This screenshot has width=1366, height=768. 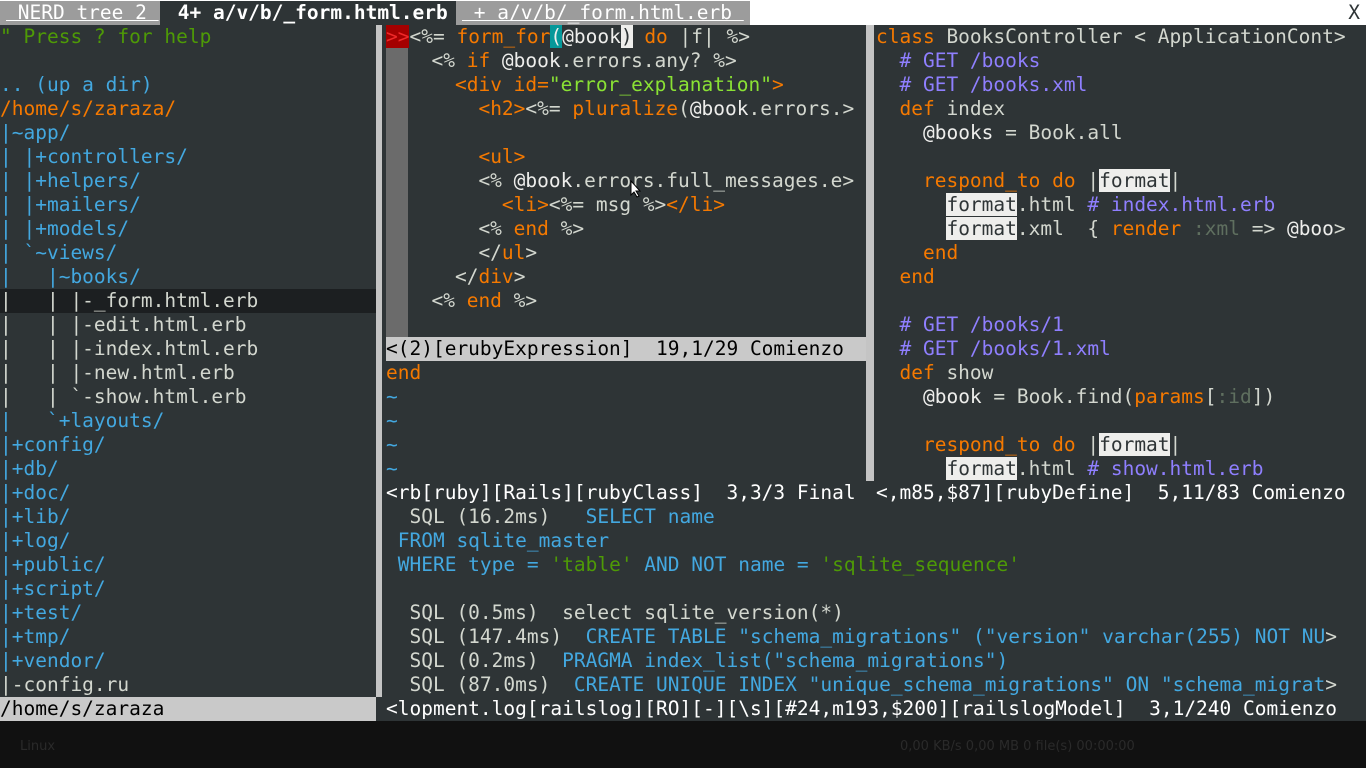 I want to click on nerdtree-entry: | | |-edit.html.erb, so click(x=188, y=325).